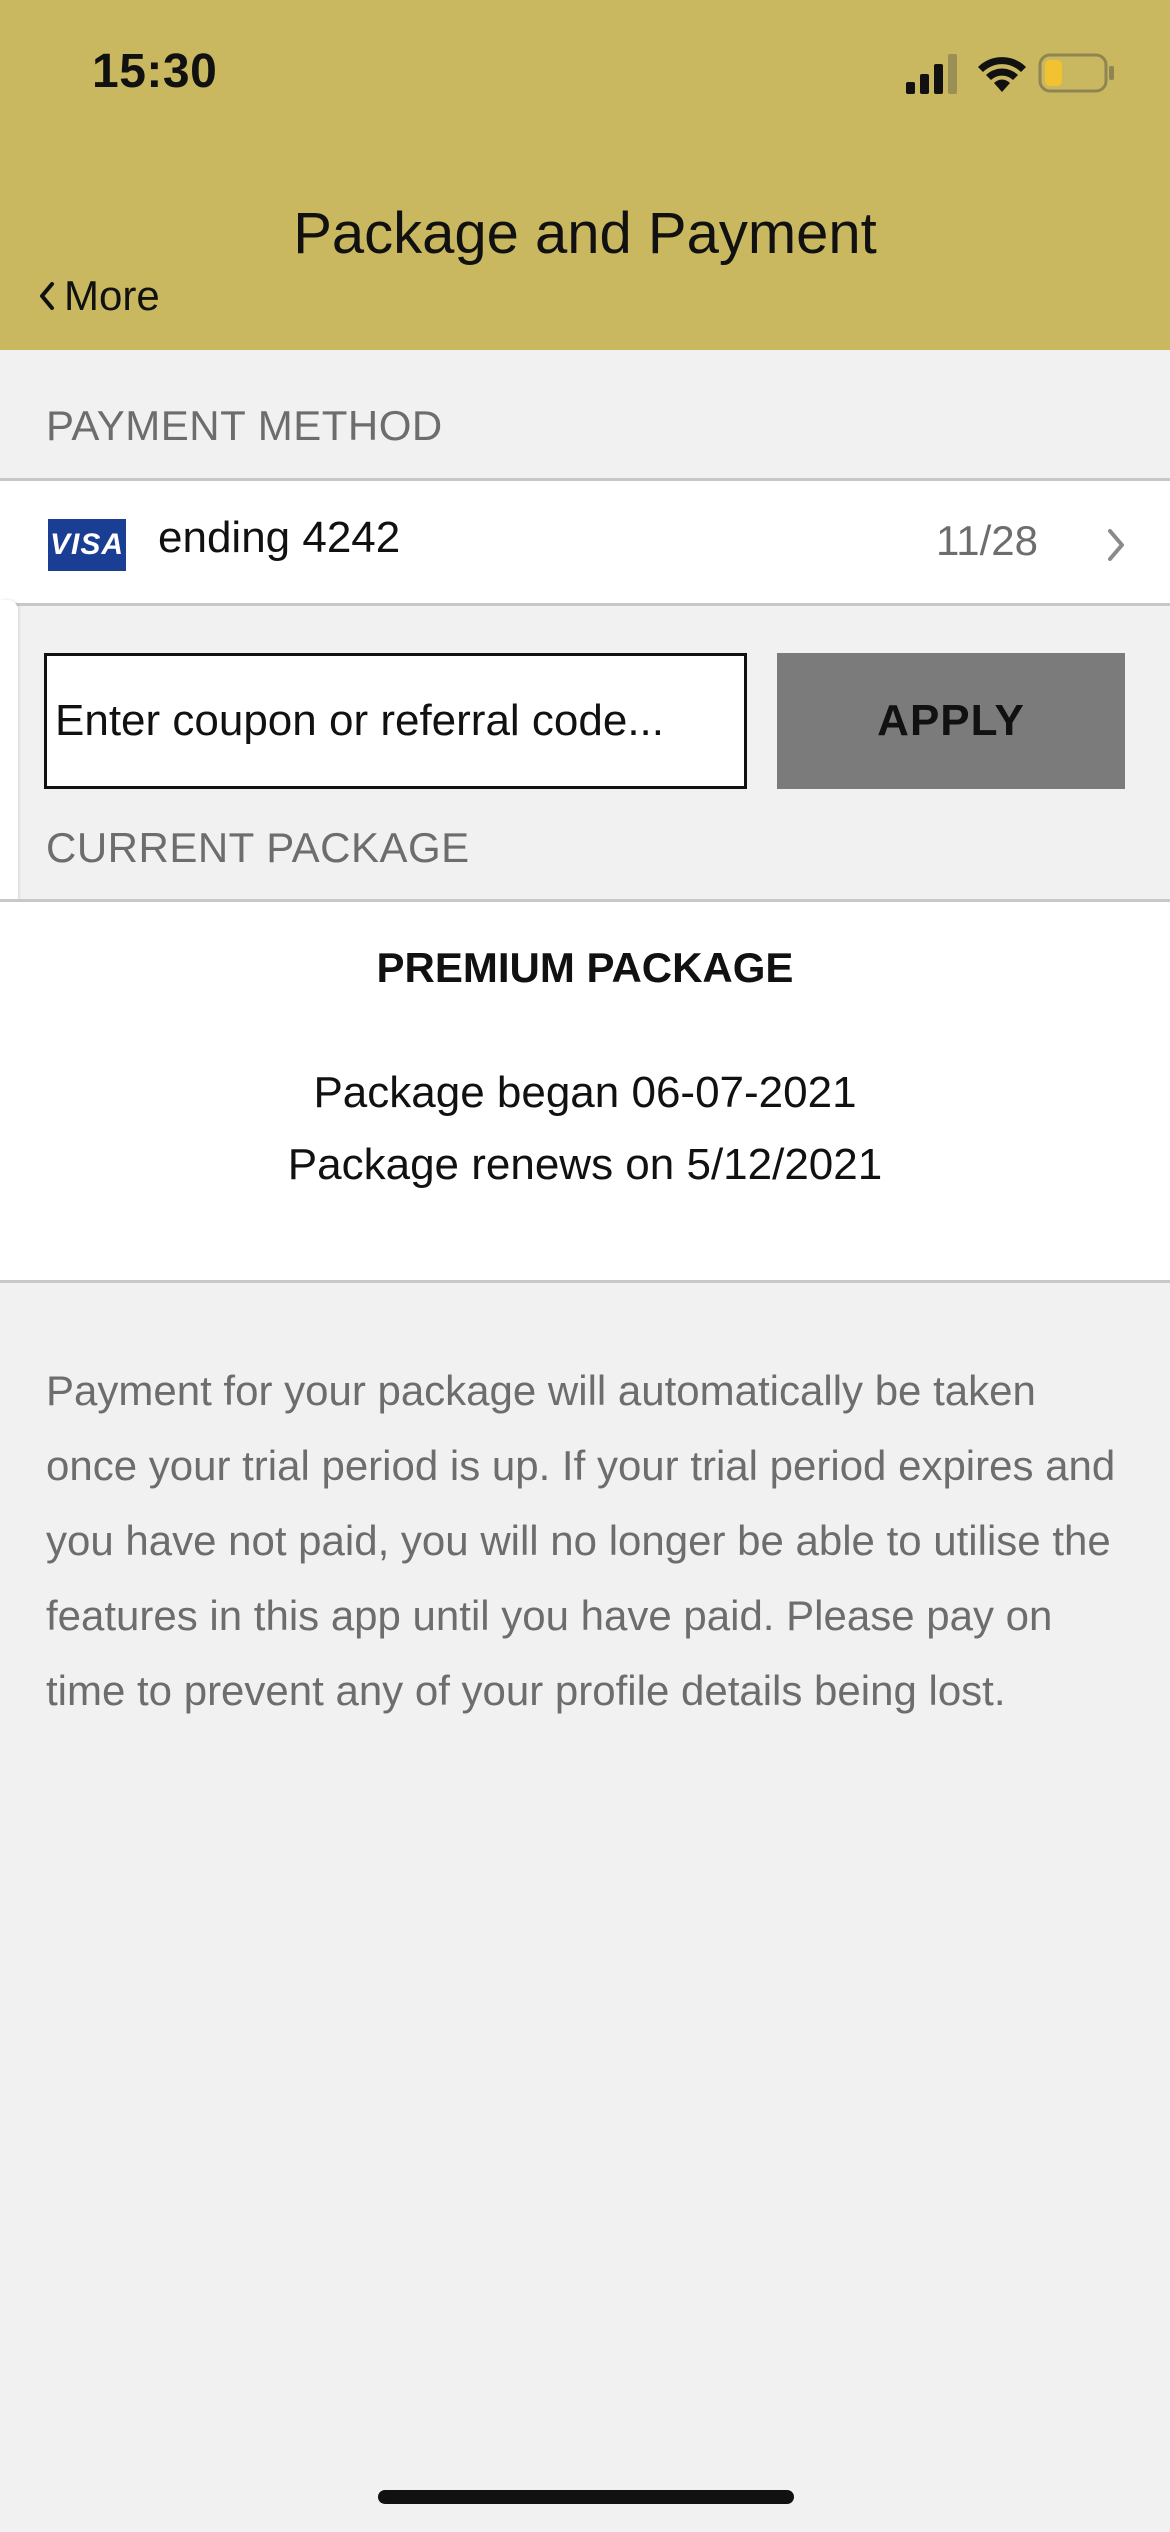 The width and height of the screenshot is (1170, 2532). What do you see at coordinates (585, 175) in the screenshot?
I see `nav-header: 15:30 Package and Payment More` at bounding box center [585, 175].